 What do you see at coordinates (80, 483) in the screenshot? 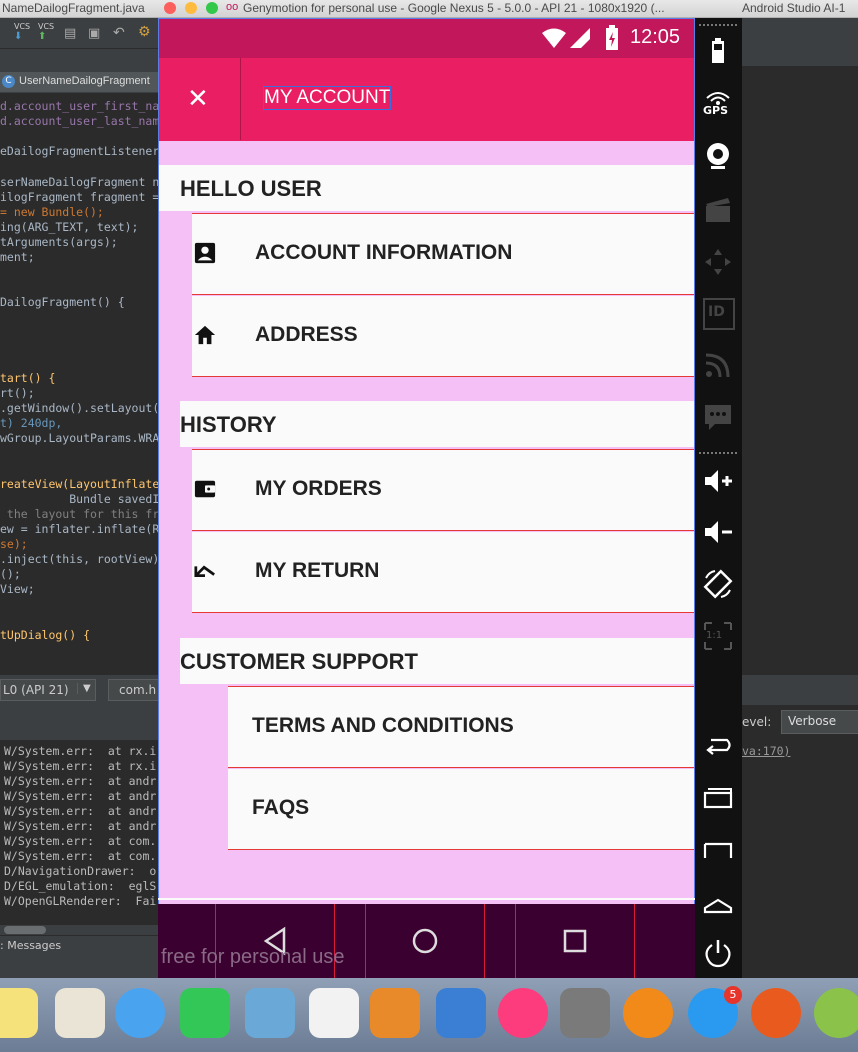
I see `code-line: reateView(LayoutInflate` at bounding box center [80, 483].